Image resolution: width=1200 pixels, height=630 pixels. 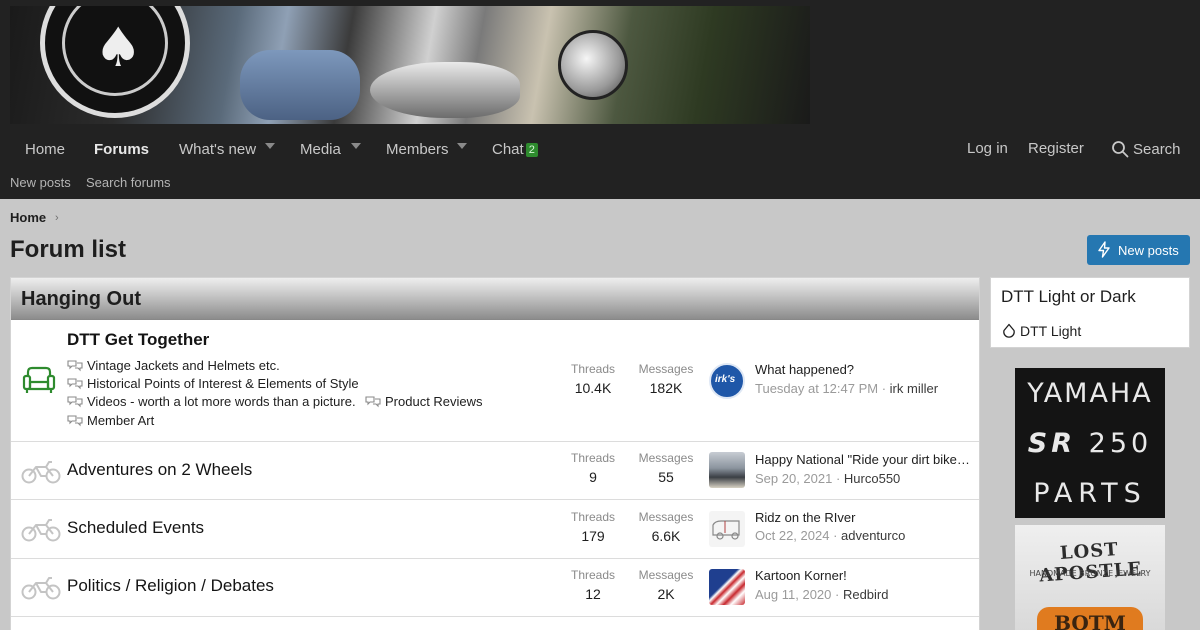 What do you see at coordinates (1157, 149) in the screenshot?
I see `nav-search: Search` at bounding box center [1157, 149].